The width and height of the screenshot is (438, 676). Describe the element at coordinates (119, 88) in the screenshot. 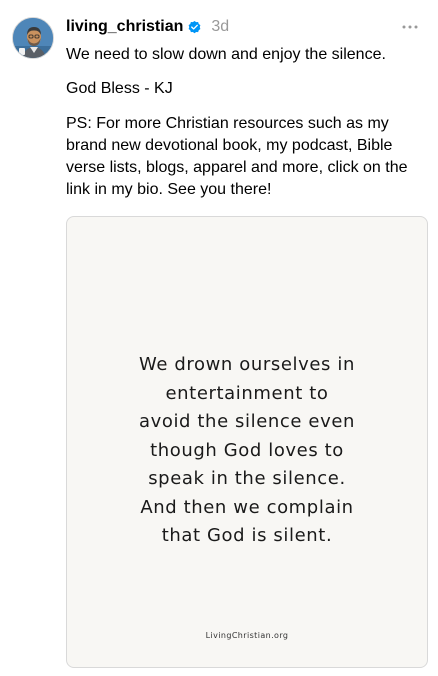

I see `post-text-signature: God Bless - KJ` at that location.